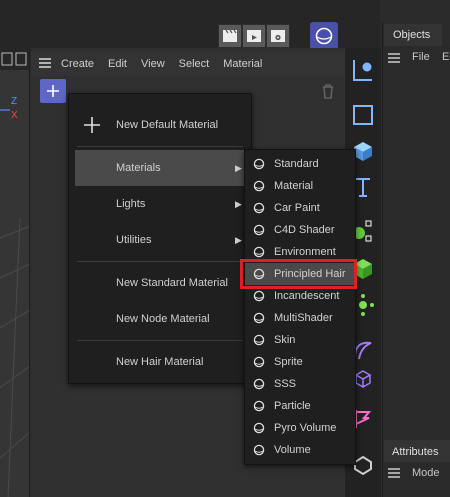 This screenshot has height=497, width=450. What do you see at coordinates (300, 208) in the screenshot?
I see `submenu-item-car-paint: Car Paint` at bounding box center [300, 208].